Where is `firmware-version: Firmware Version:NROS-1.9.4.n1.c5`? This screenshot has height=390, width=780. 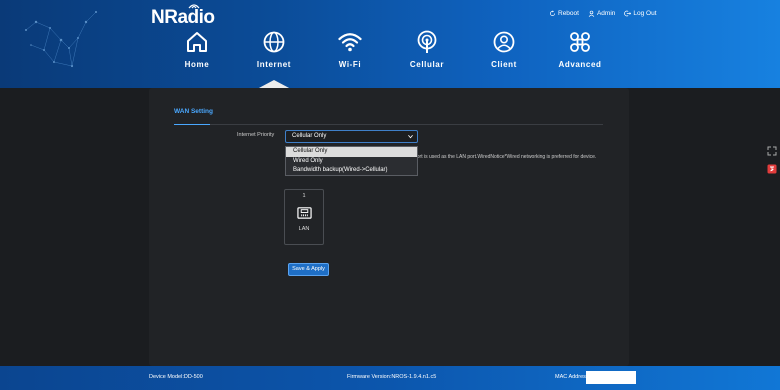 firmware-version: Firmware Version:NROS-1.9.4.n1.c5 is located at coordinates (392, 377).